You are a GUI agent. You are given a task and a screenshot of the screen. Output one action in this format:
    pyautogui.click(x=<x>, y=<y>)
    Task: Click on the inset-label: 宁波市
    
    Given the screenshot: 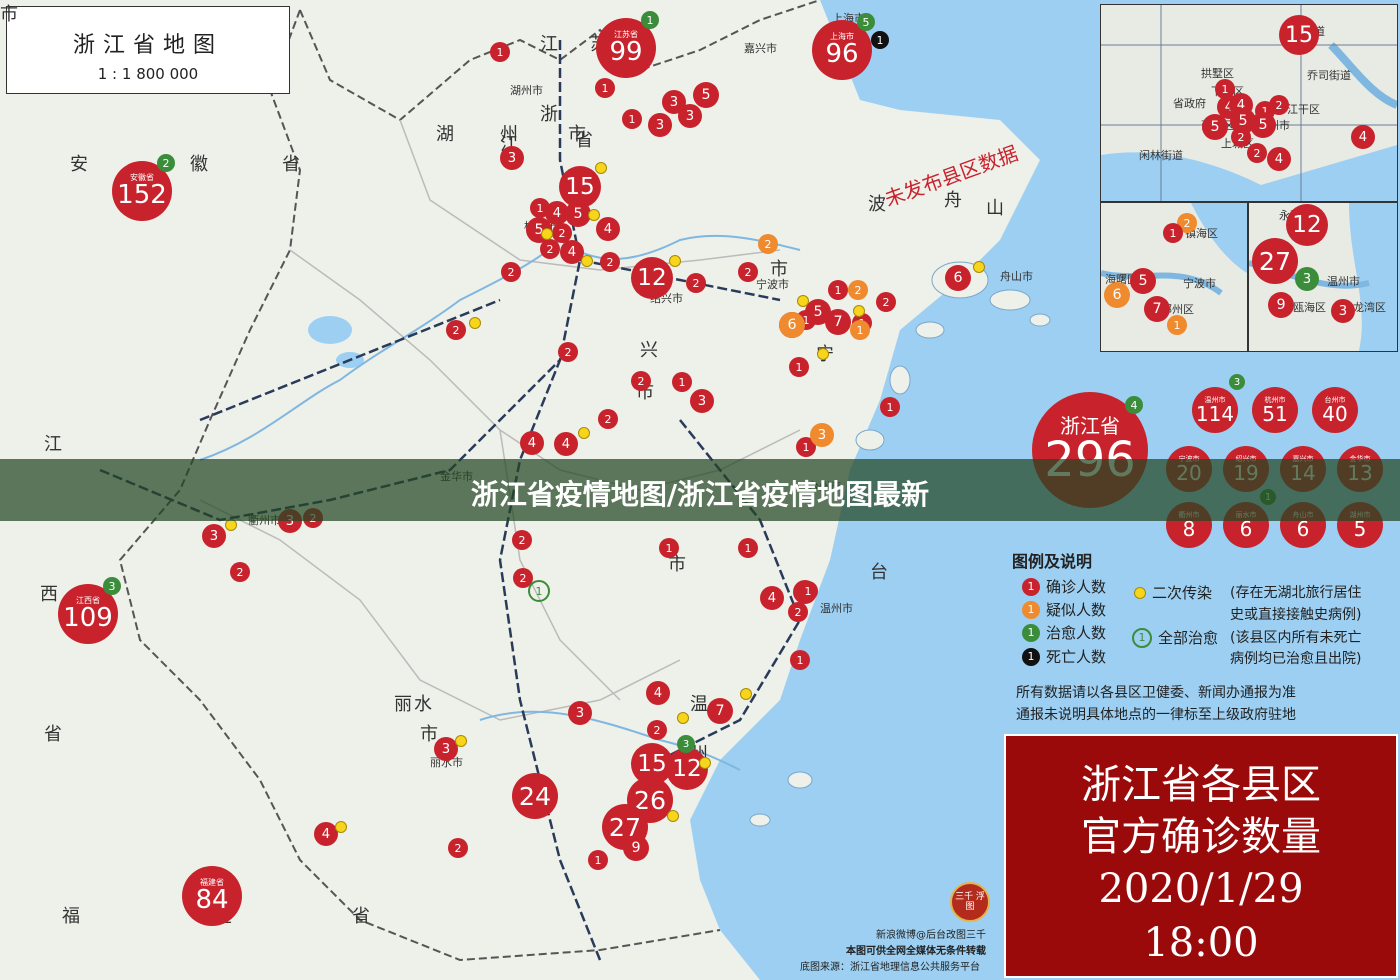 What is the action you would take?
    pyautogui.click(x=1199, y=283)
    